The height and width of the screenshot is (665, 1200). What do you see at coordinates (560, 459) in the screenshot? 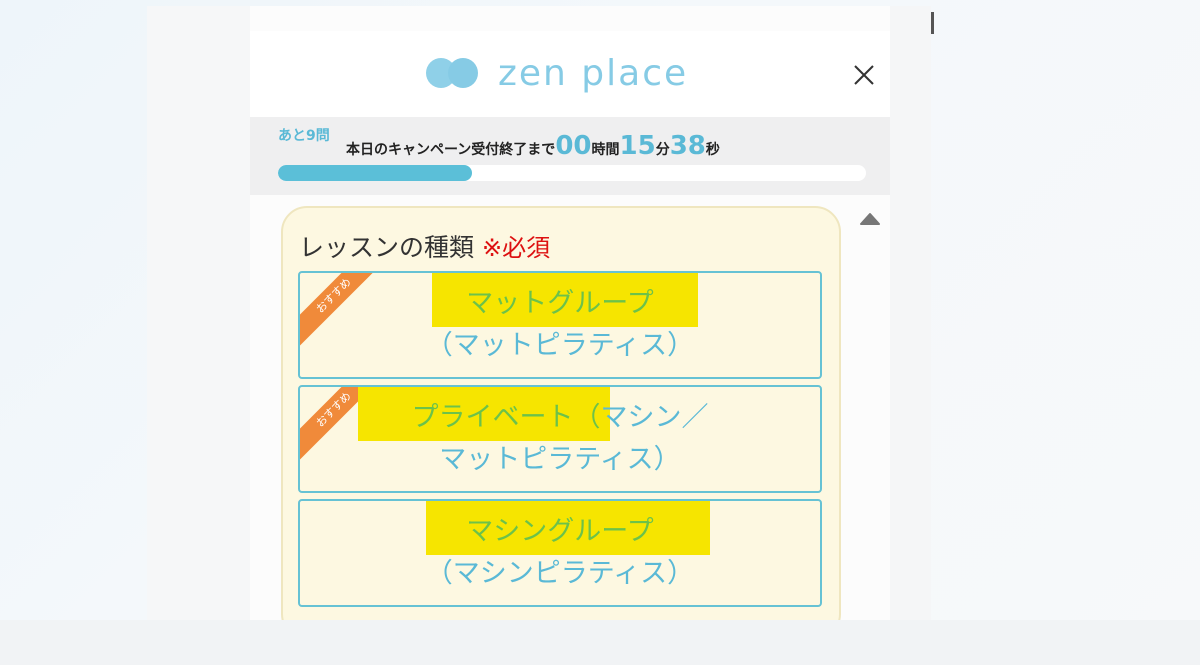
I see `option-line2: マットピラティス）` at bounding box center [560, 459].